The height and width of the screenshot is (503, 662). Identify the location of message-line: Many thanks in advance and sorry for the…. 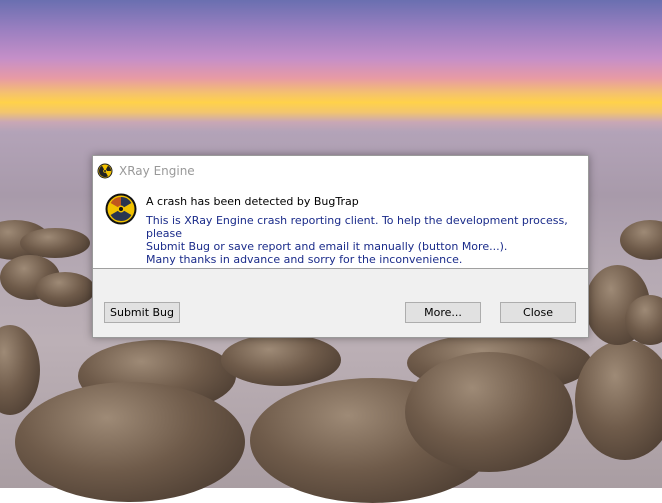
(304, 259).